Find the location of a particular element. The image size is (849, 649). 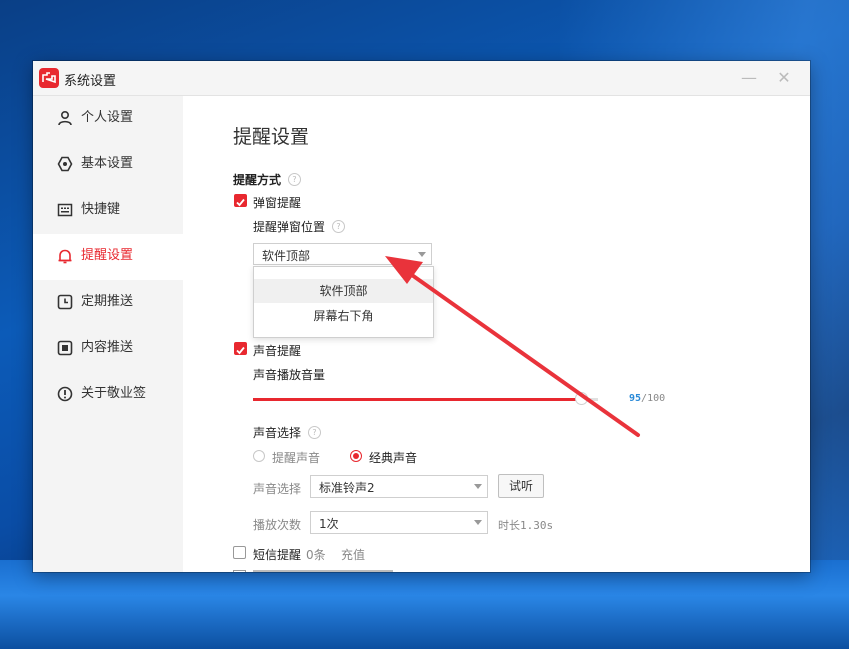

content-icon is located at coordinates (65, 348).